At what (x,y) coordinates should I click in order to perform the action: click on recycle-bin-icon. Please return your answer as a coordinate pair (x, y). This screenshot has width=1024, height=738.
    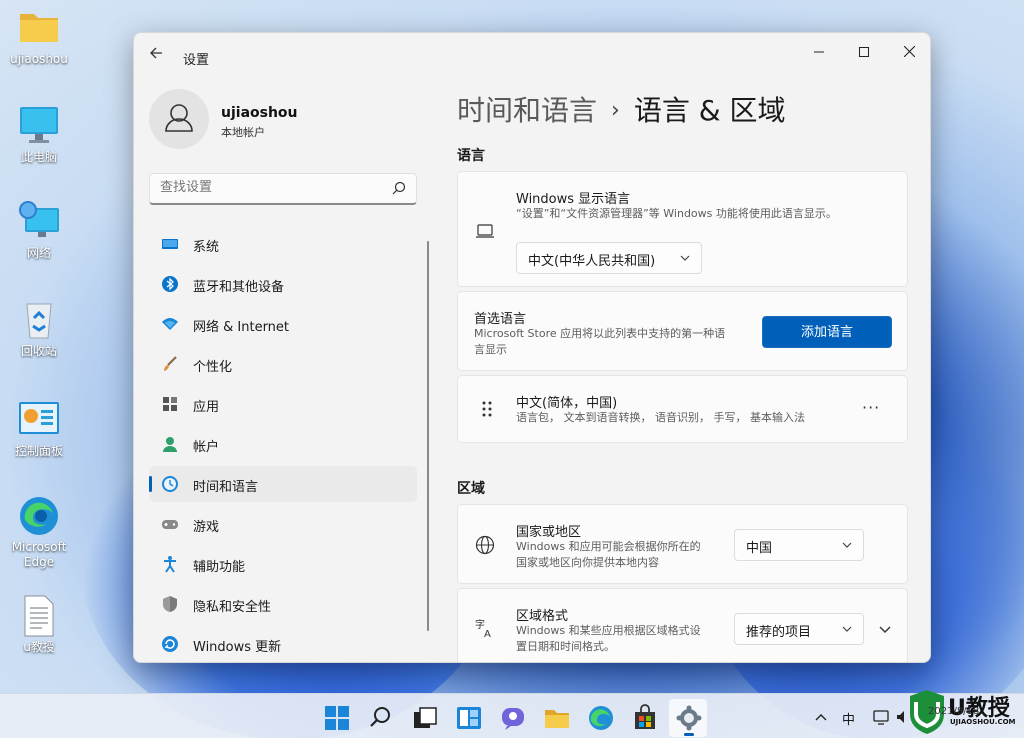
    Looking at the image, I should click on (39, 320).